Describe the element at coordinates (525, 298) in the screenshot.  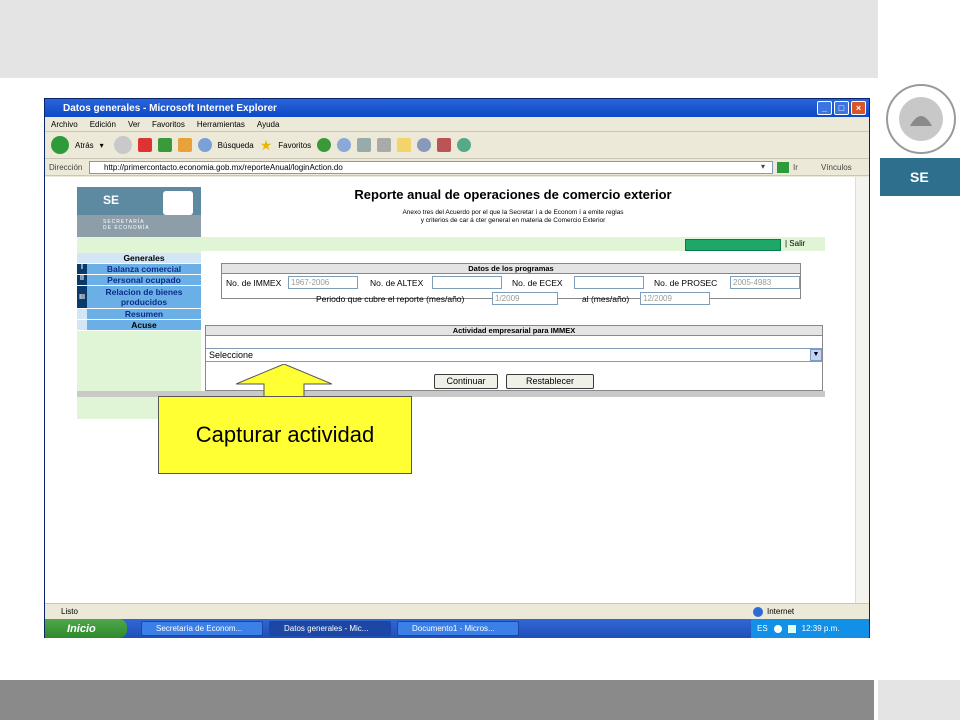
I see `period-from-field: 1/2009` at that location.